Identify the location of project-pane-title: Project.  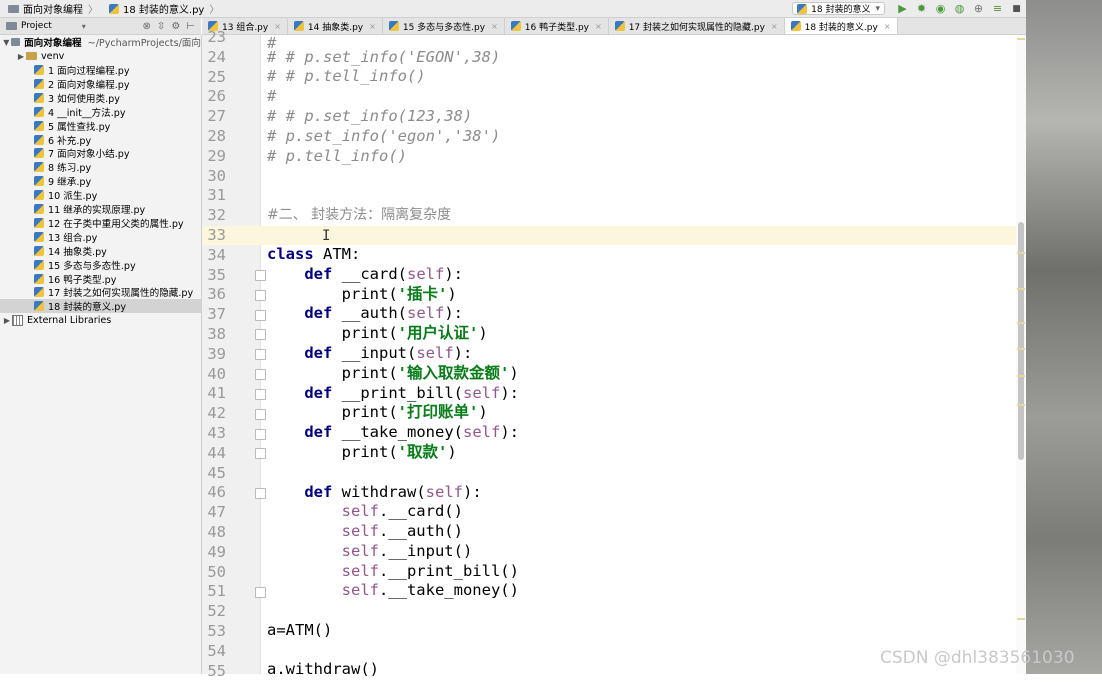
(36, 26).